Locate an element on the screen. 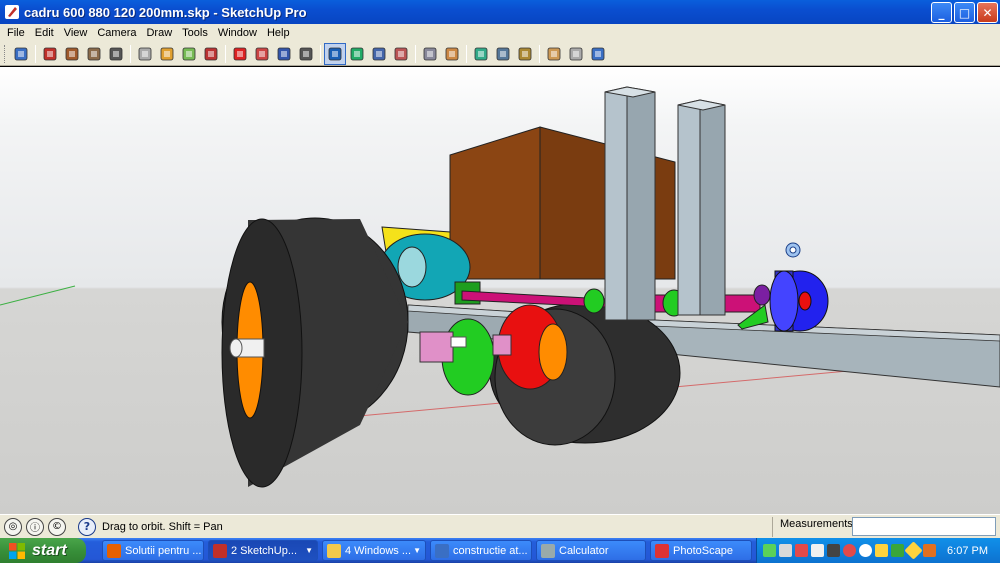 The image size is (1000, 563). system-tray: 6:07 PM is located at coordinates (878, 550).